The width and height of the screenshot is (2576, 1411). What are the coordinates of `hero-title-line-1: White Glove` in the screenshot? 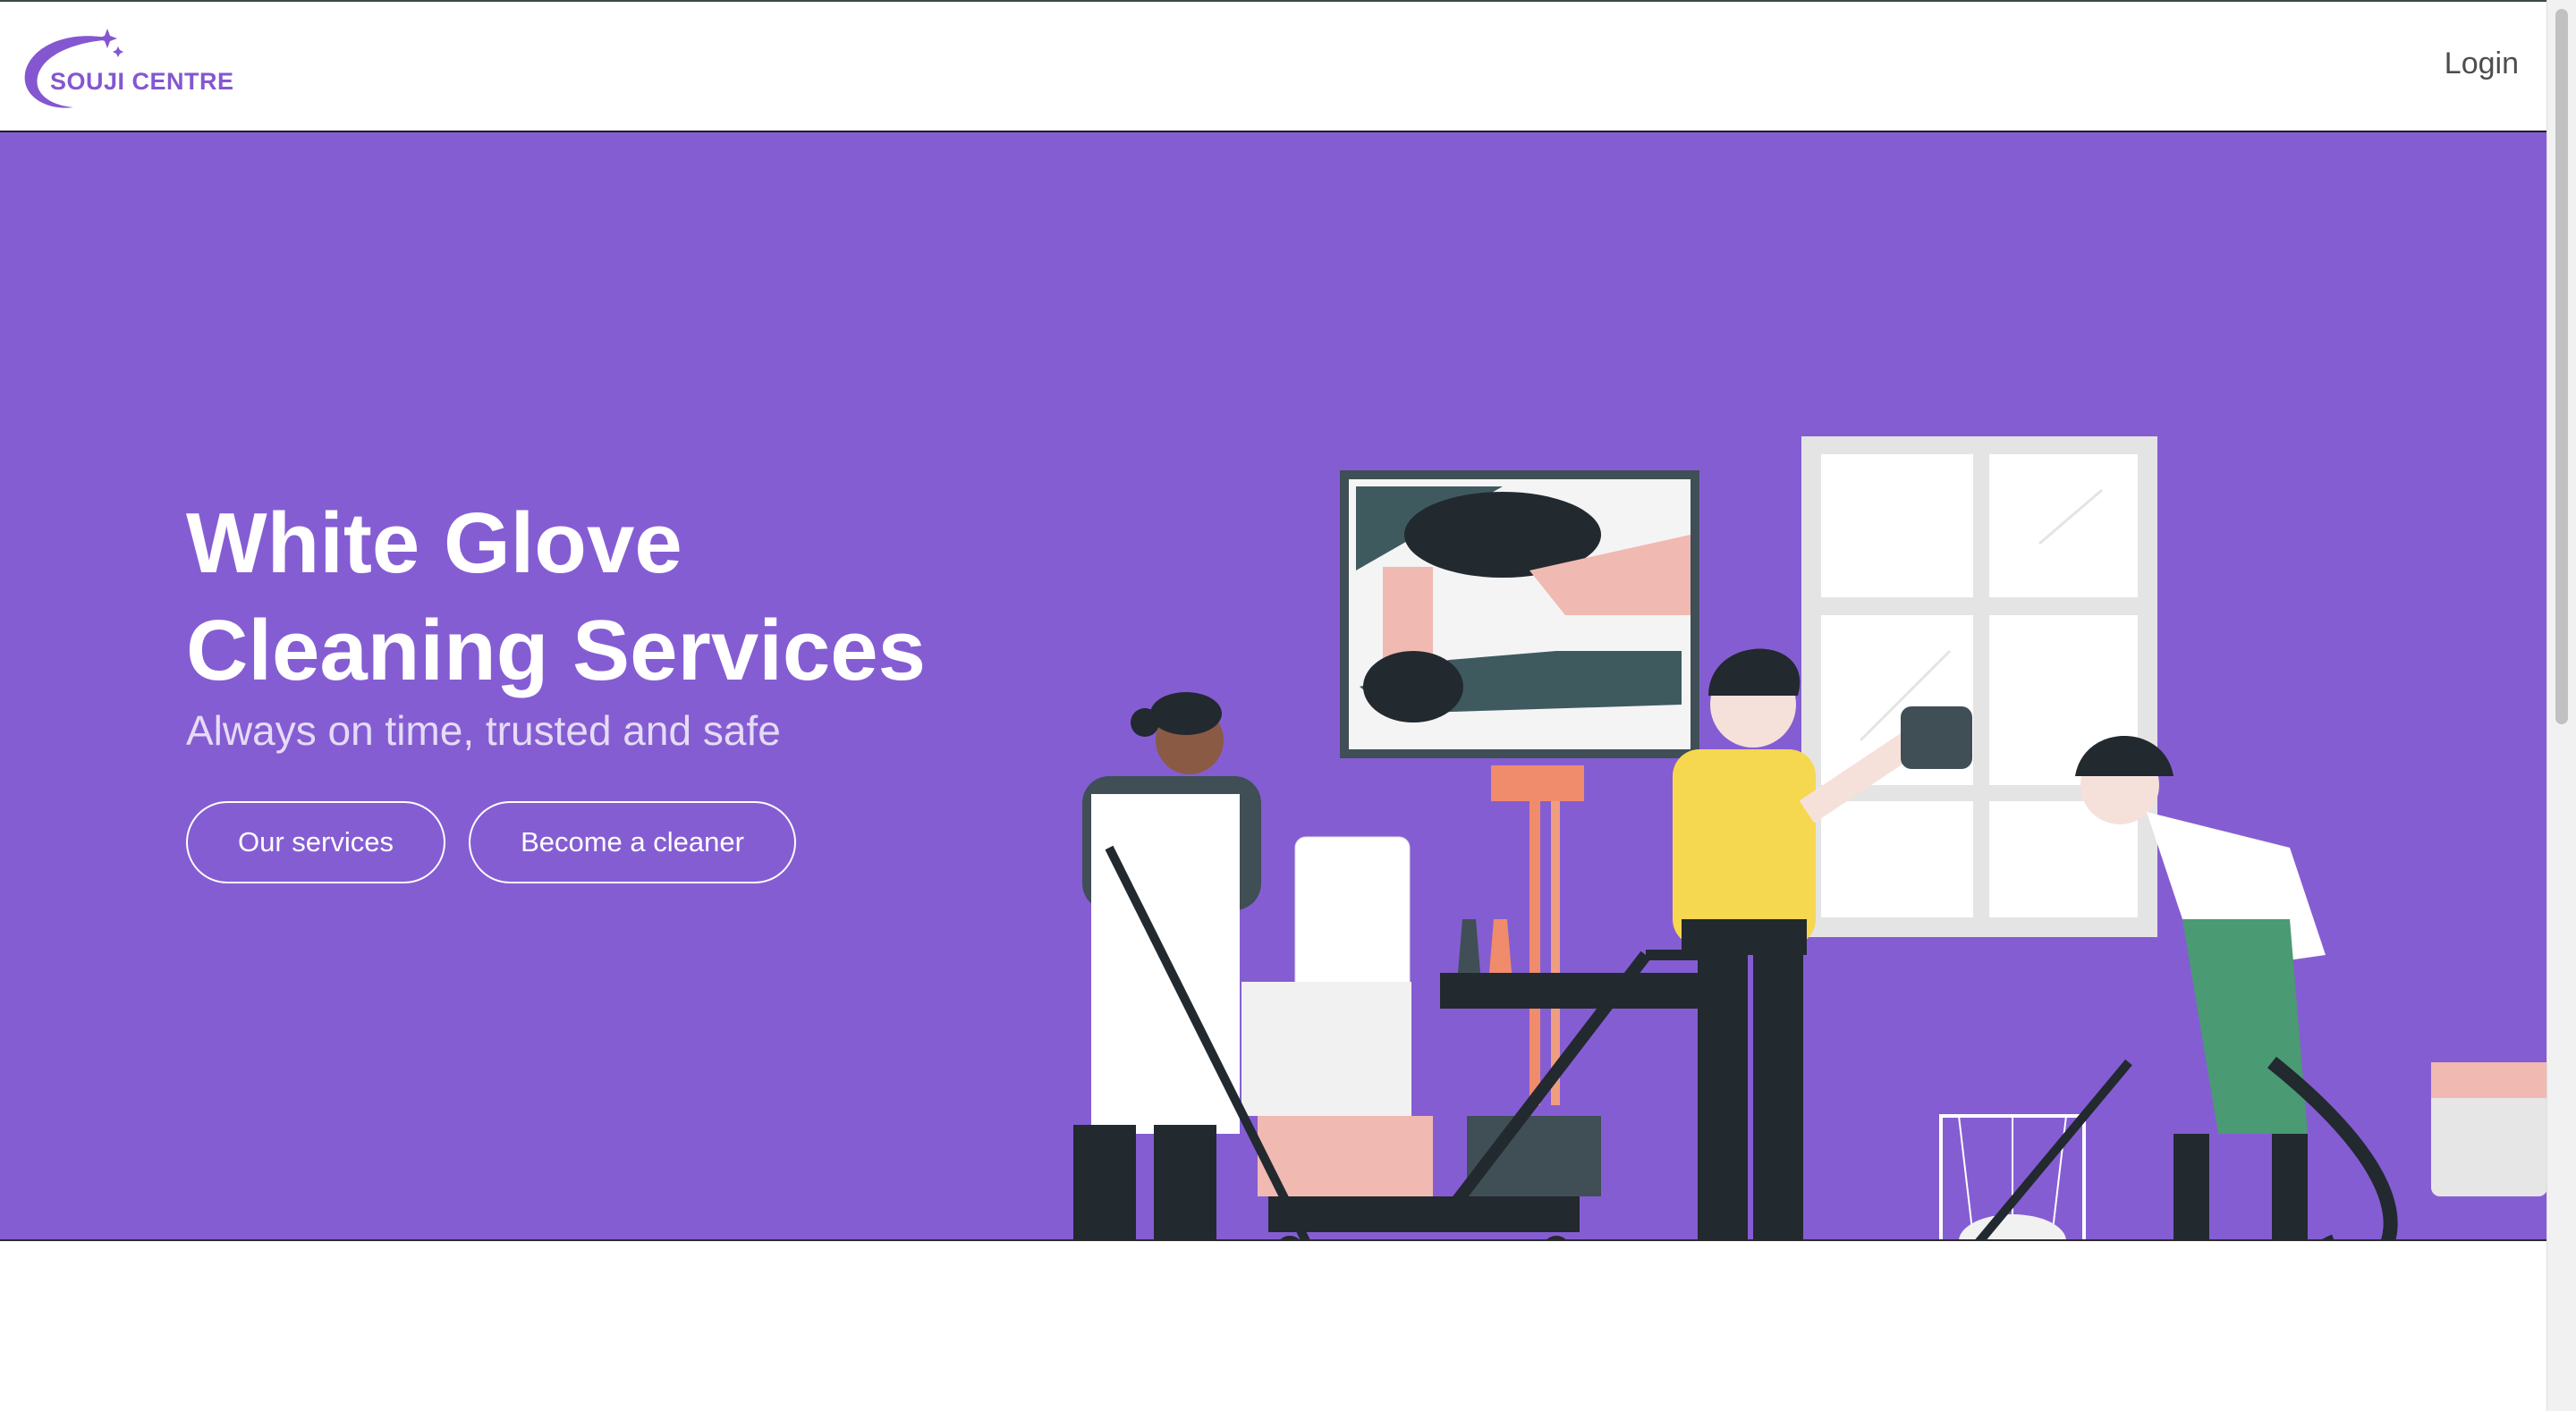 It's located at (434, 543).